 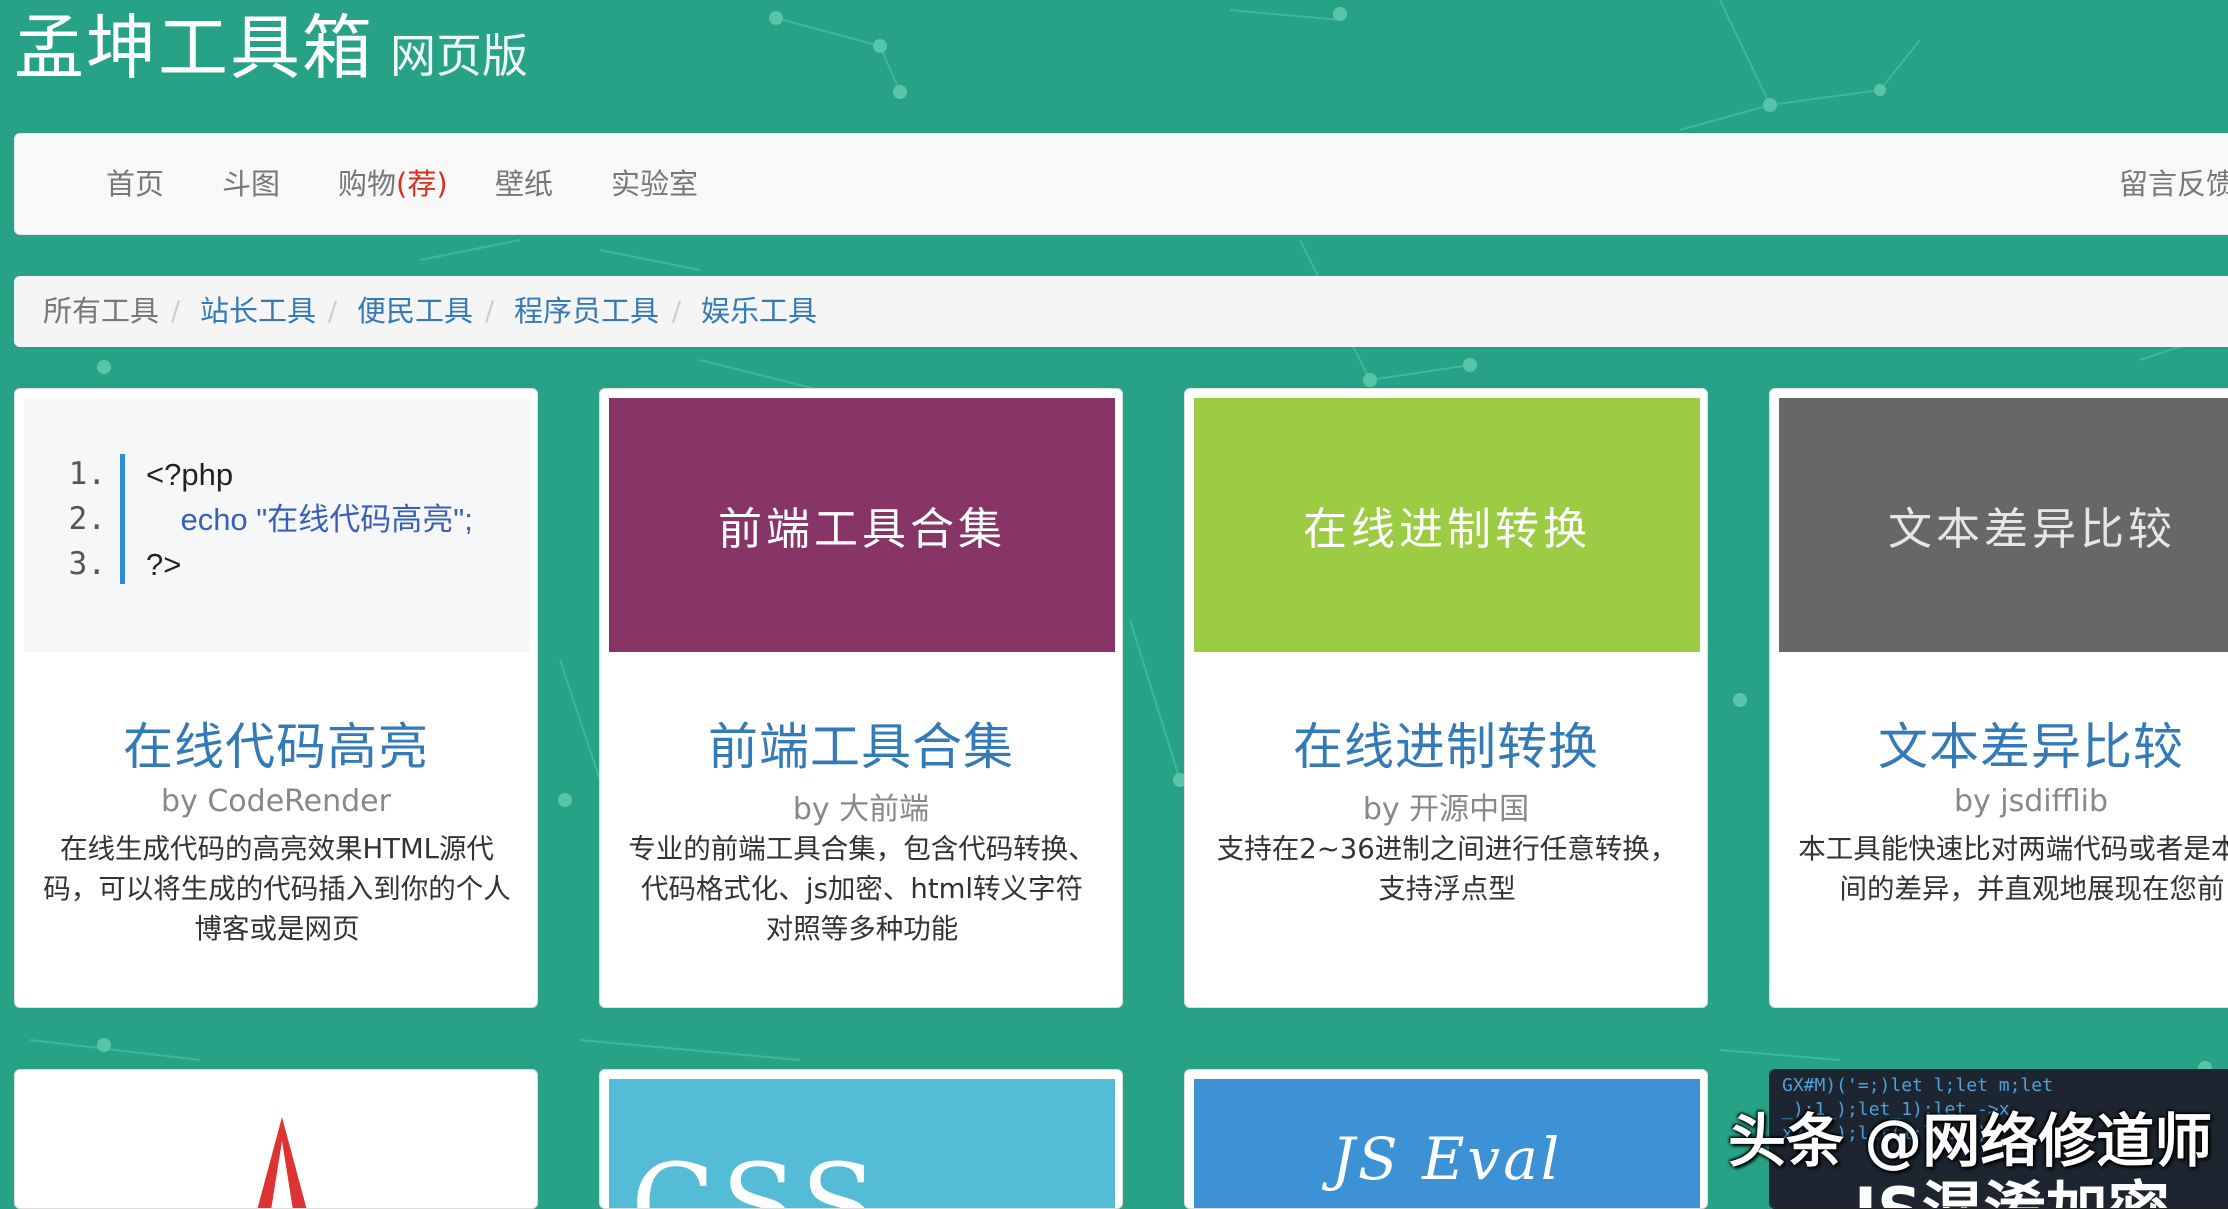 What do you see at coordinates (1446, 809) in the screenshot?
I see `card-author: by 开源中国` at bounding box center [1446, 809].